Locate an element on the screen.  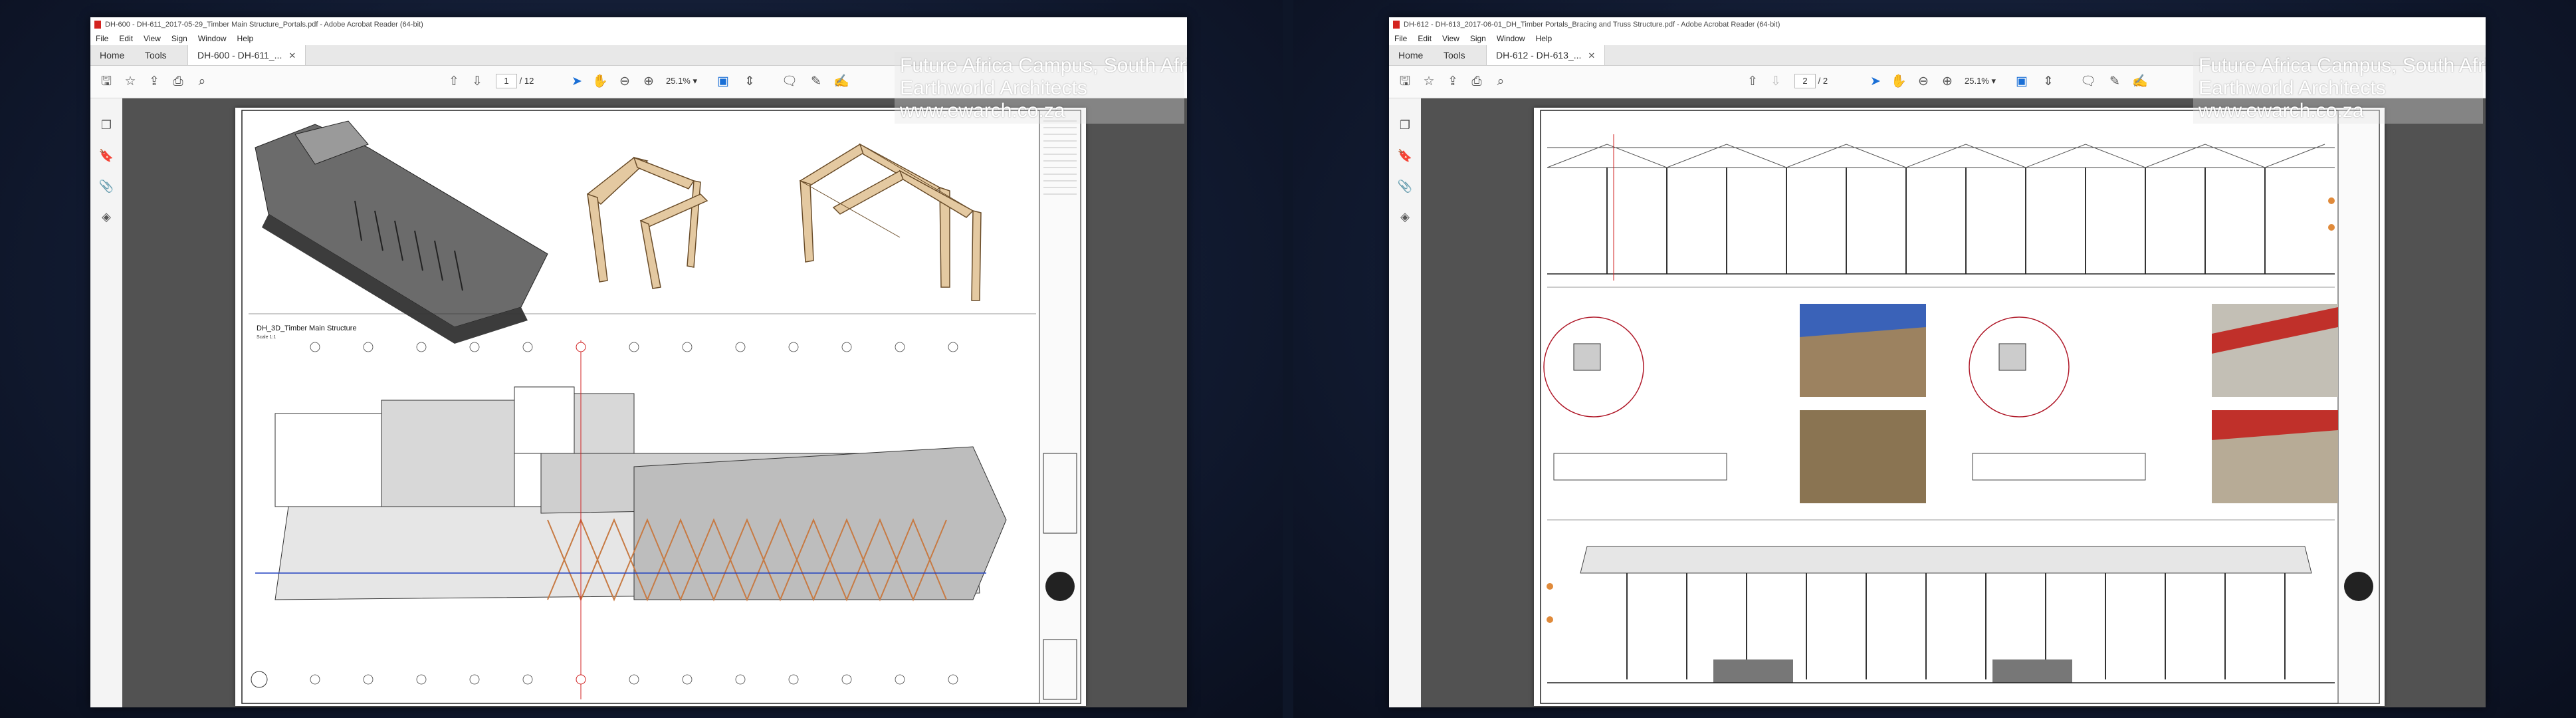
tab-document: DH-612 - DH-613_... ✕ is located at coordinates (1546, 55).